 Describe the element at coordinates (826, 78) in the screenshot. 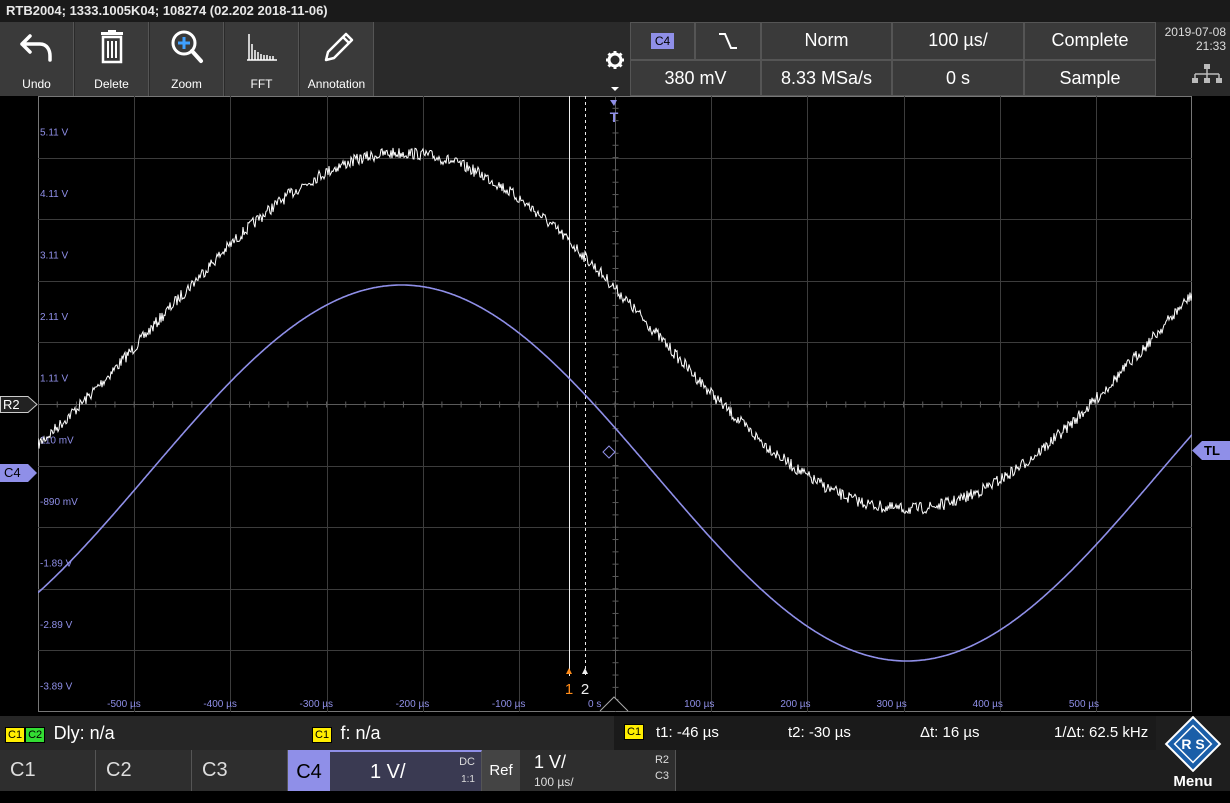

I see `sample-rate: 8.33 MSa/s` at that location.